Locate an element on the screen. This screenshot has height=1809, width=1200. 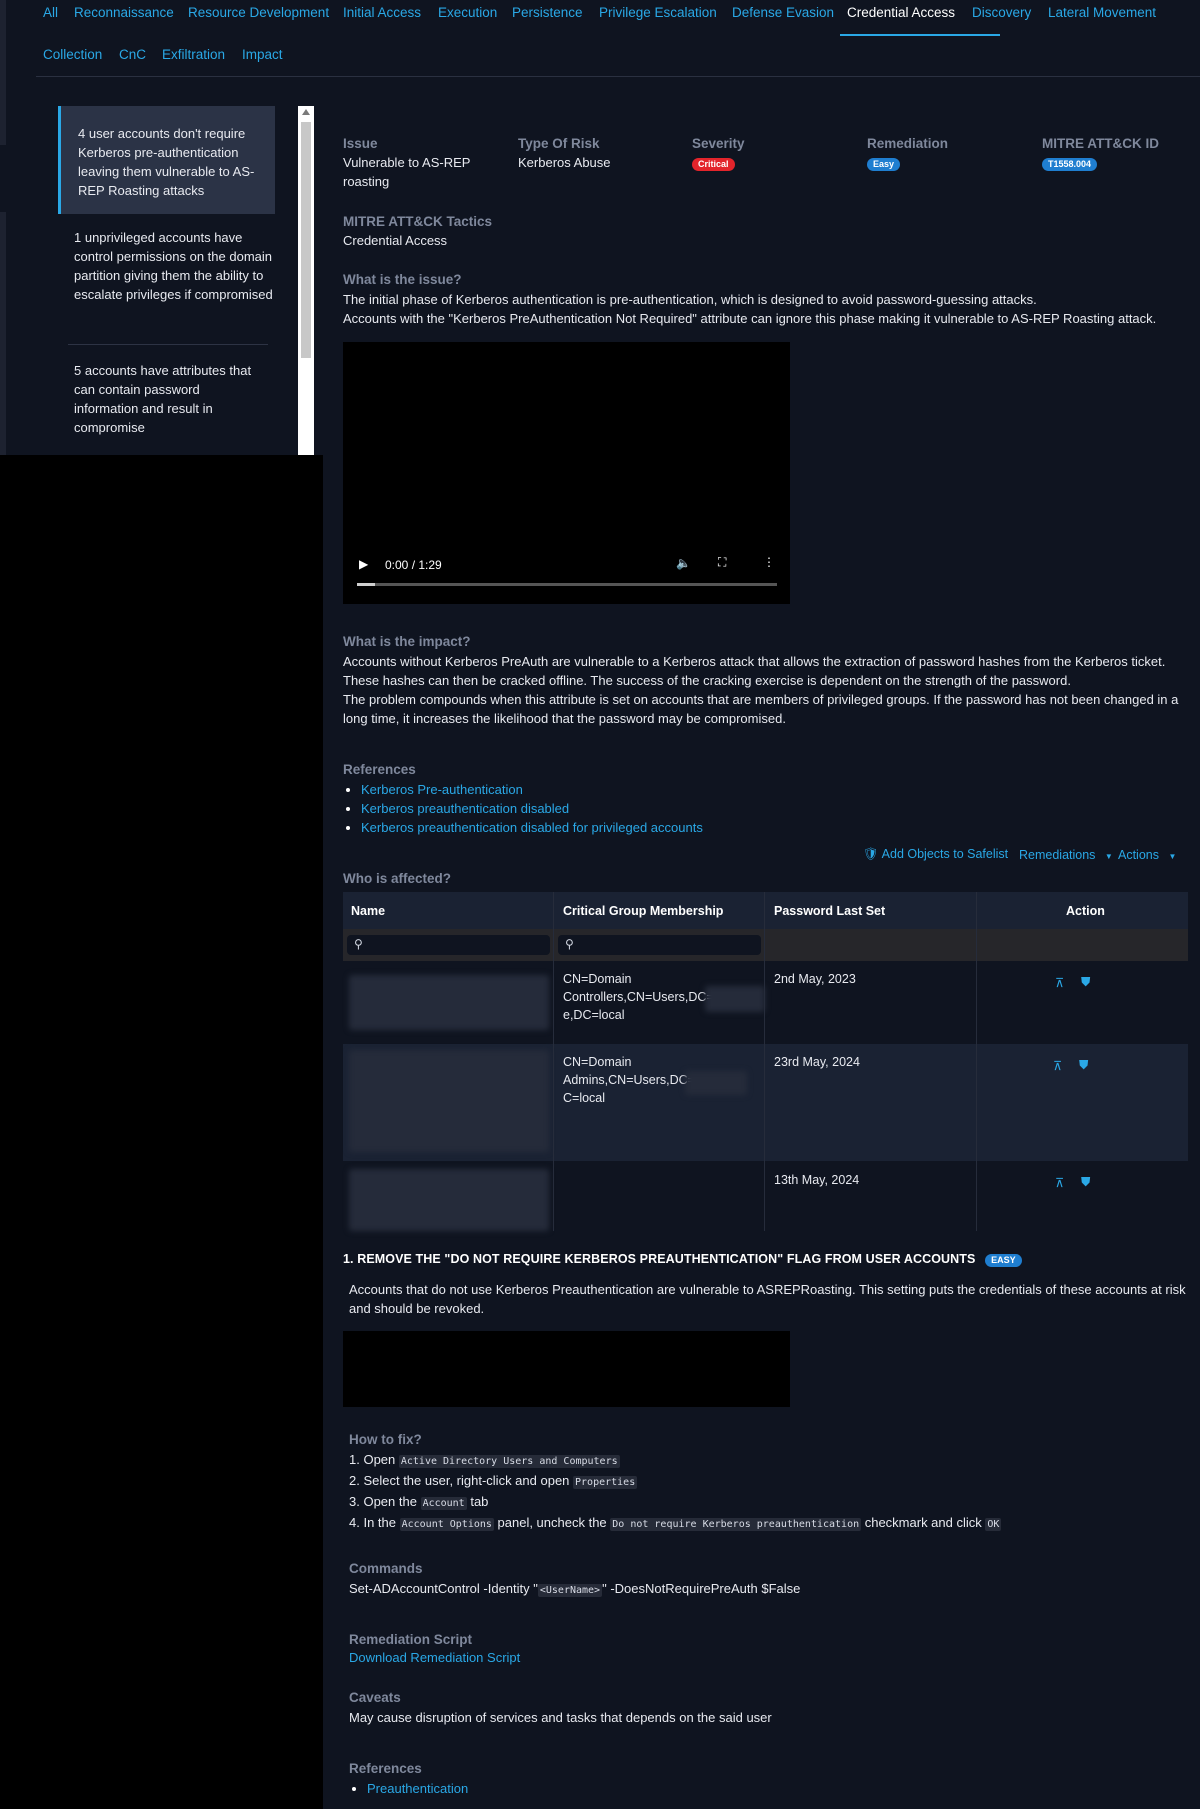
code-snippet: Properties is located at coordinates (605, 1482).